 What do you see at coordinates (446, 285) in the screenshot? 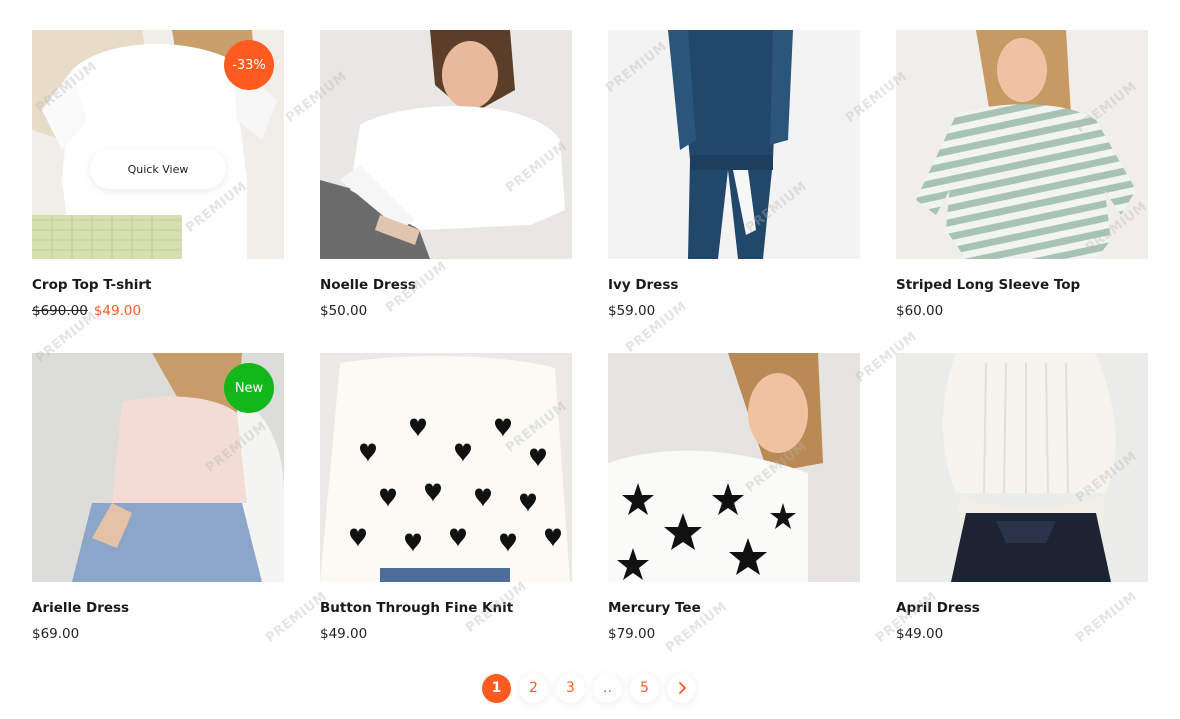
I see `product-title: Noelle Dress` at bounding box center [446, 285].